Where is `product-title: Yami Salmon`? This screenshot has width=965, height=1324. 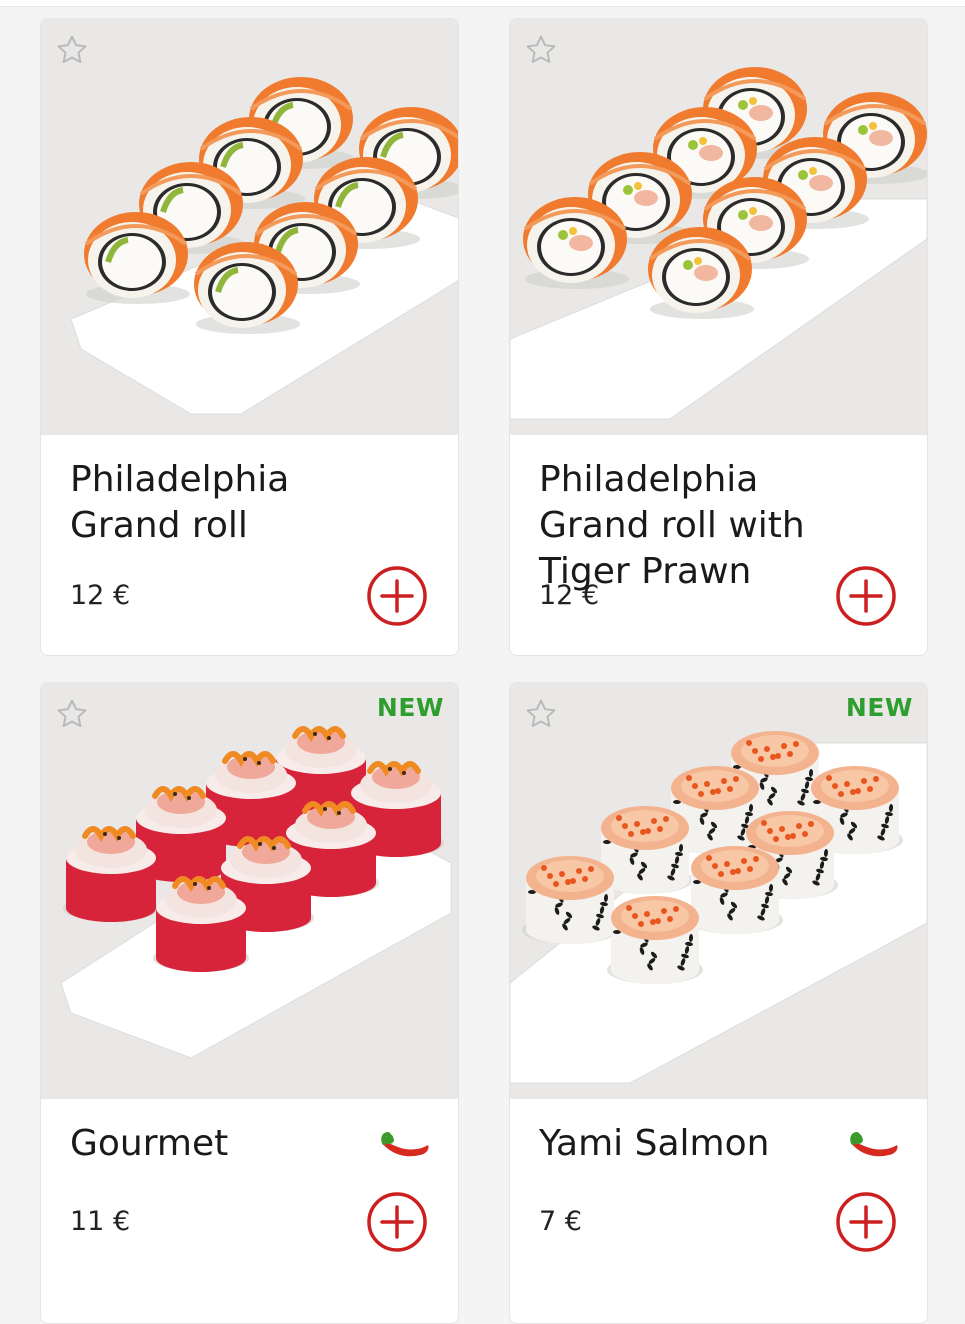
product-title: Yami Salmon is located at coordinates (654, 1143).